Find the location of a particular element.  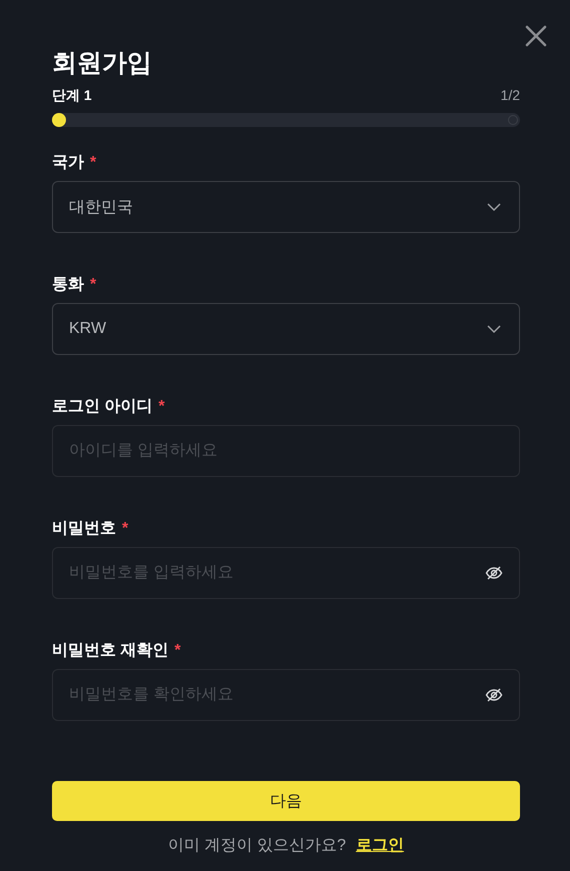

next-button: 다음 is located at coordinates (286, 801).